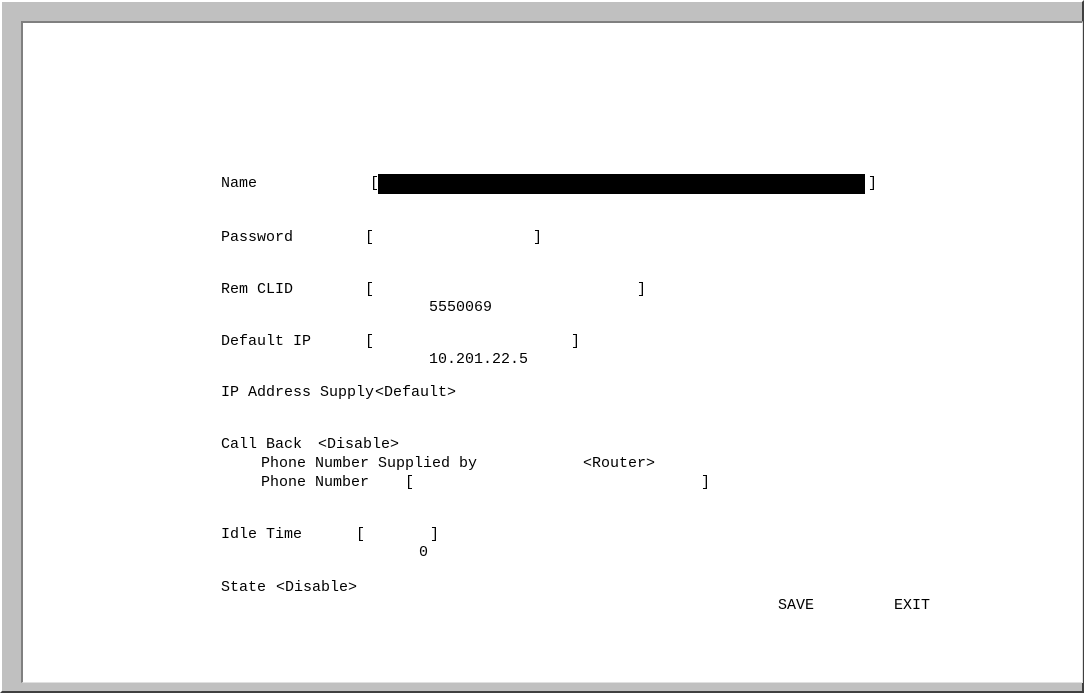 This screenshot has height=693, width=1084. I want to click on name-field: Charlie, so click(621, 193).